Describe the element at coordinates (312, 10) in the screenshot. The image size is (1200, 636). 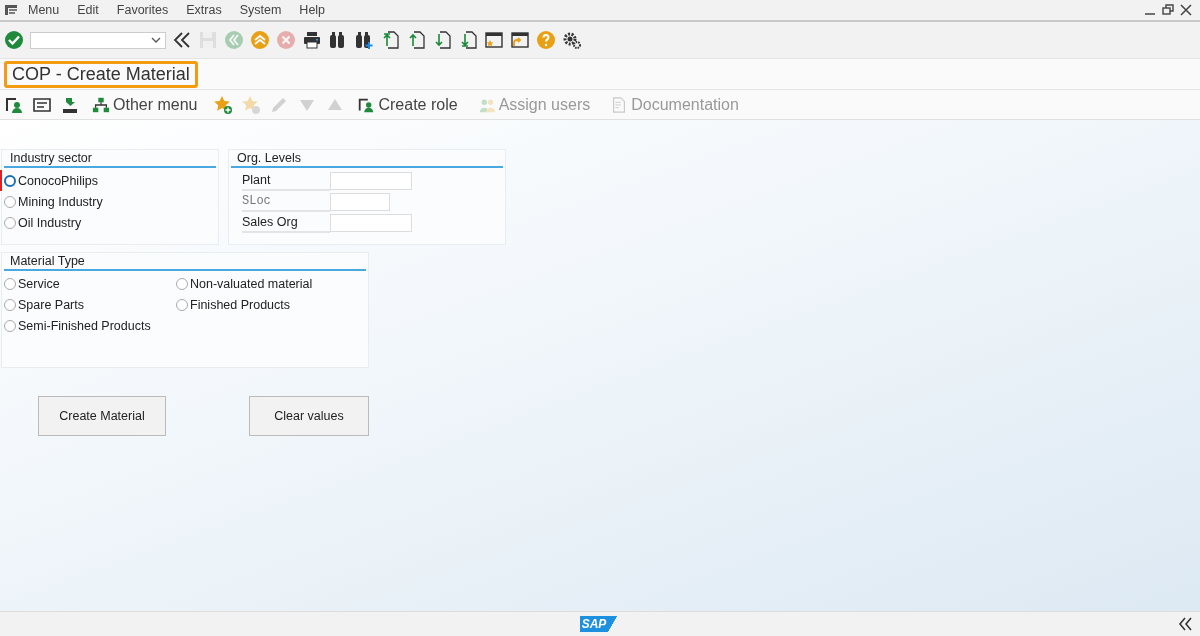
I see `menu-item: Help` at that location.